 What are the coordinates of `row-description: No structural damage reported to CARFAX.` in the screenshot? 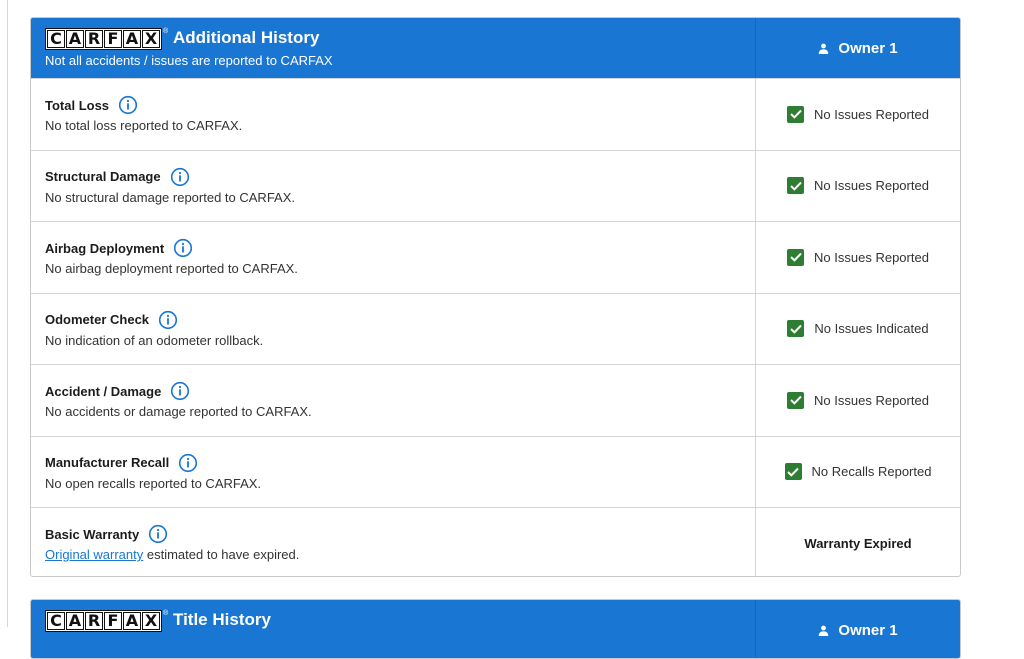 It's located at (170, 197).